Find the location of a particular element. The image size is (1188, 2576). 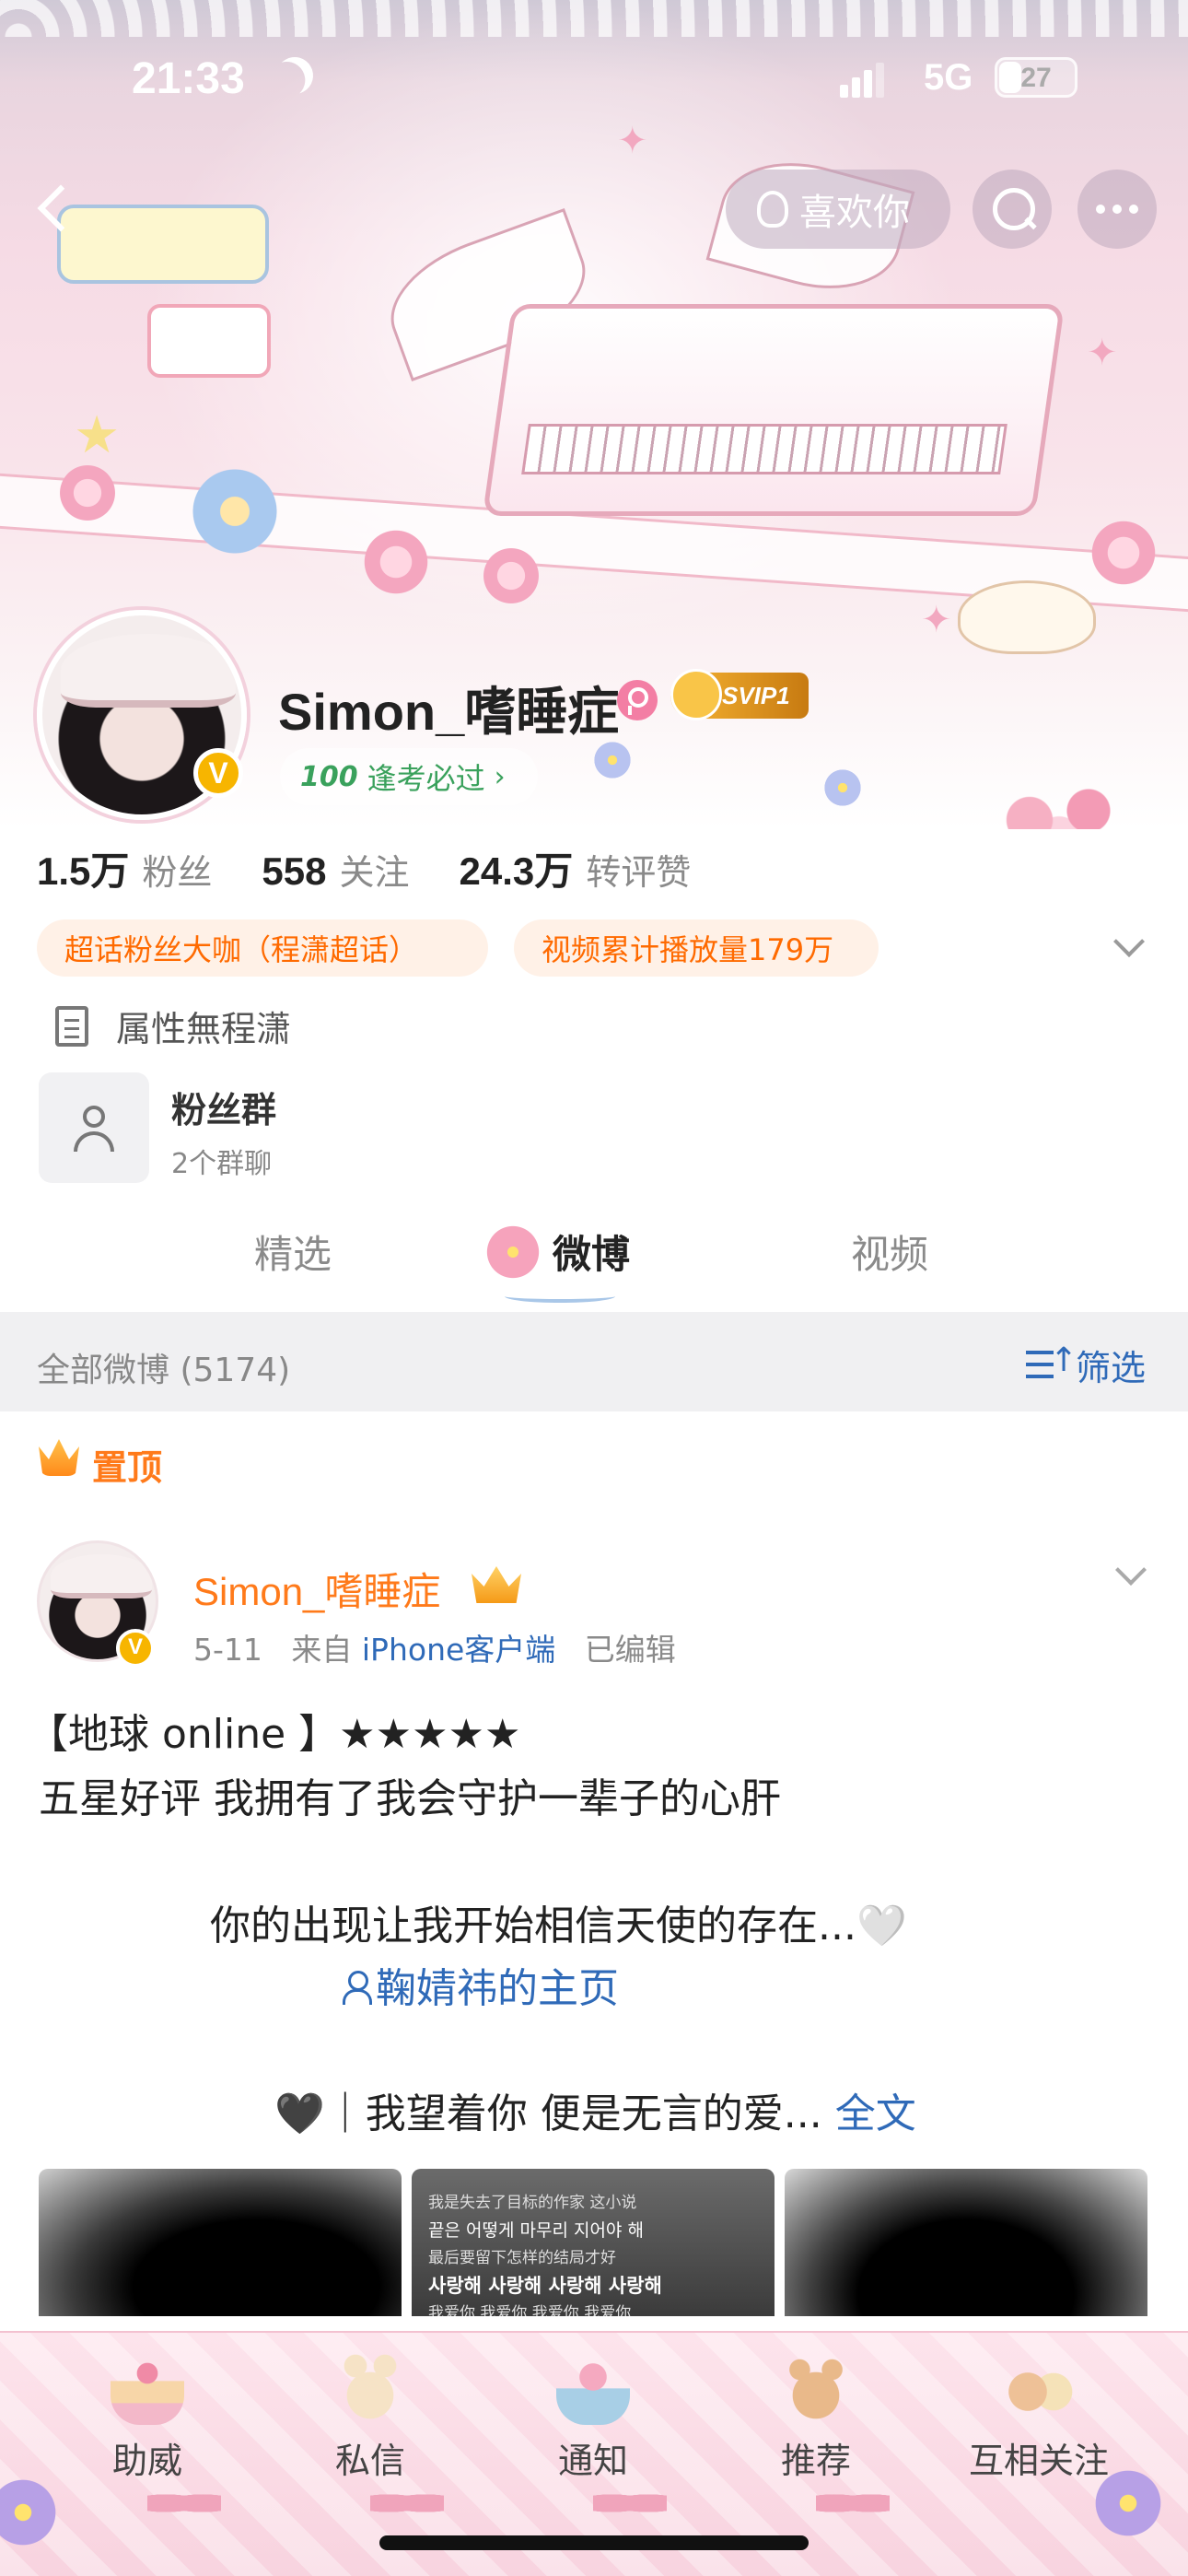

username: Simon_嗜睡症 is located at coordinates (449, 712).